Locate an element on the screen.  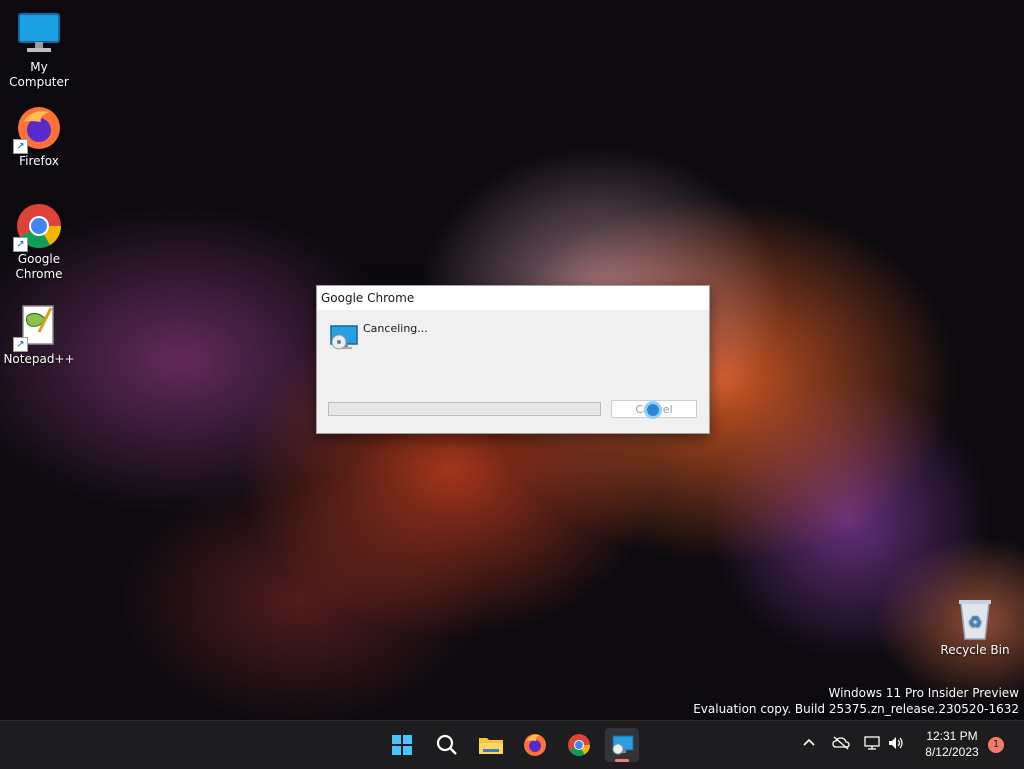
desktop-icon-label: Google Chrome is located at coordinates (39, 266).